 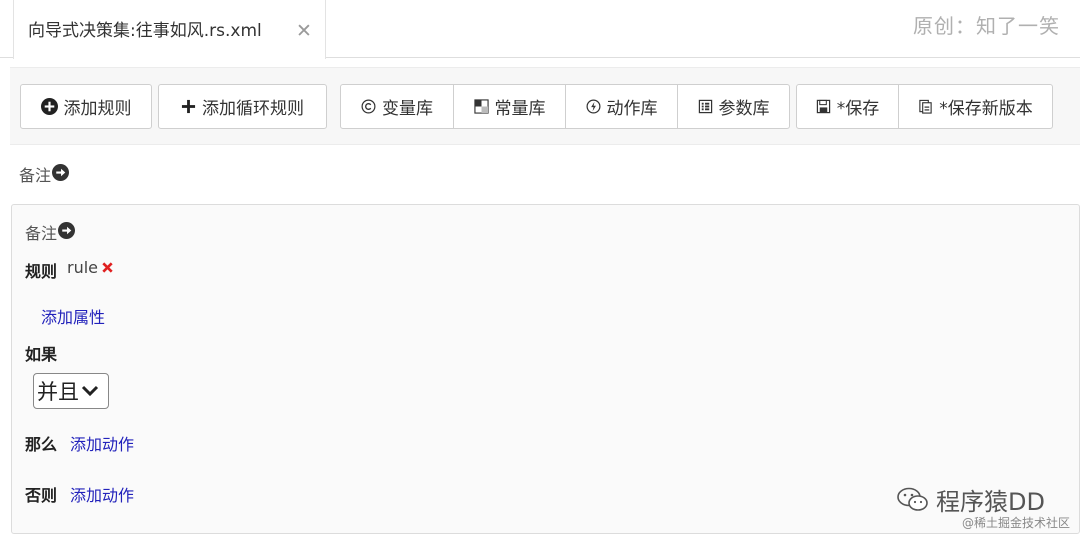 I want to click on watermark-name: 程序猿DD, so click(x=990, y=502).